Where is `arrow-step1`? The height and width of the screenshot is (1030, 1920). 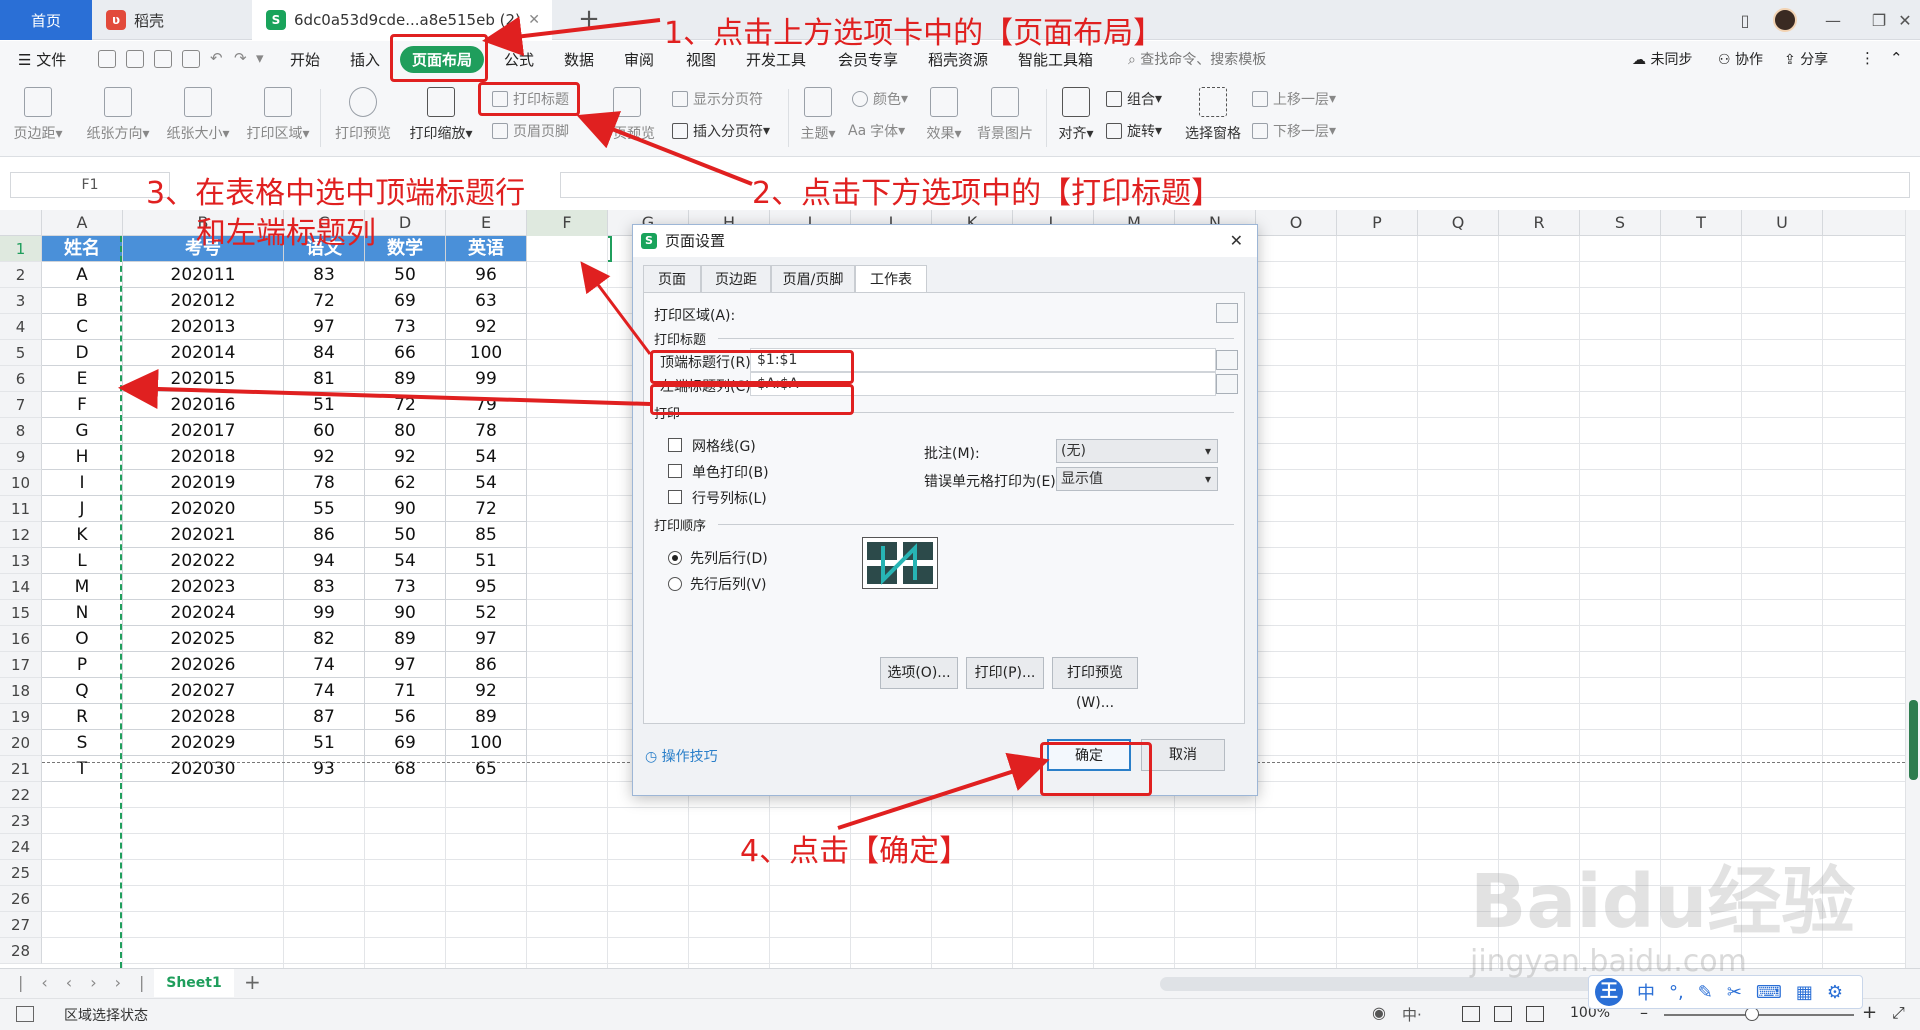
arrow-step1 is located at coordinates (571, 36).